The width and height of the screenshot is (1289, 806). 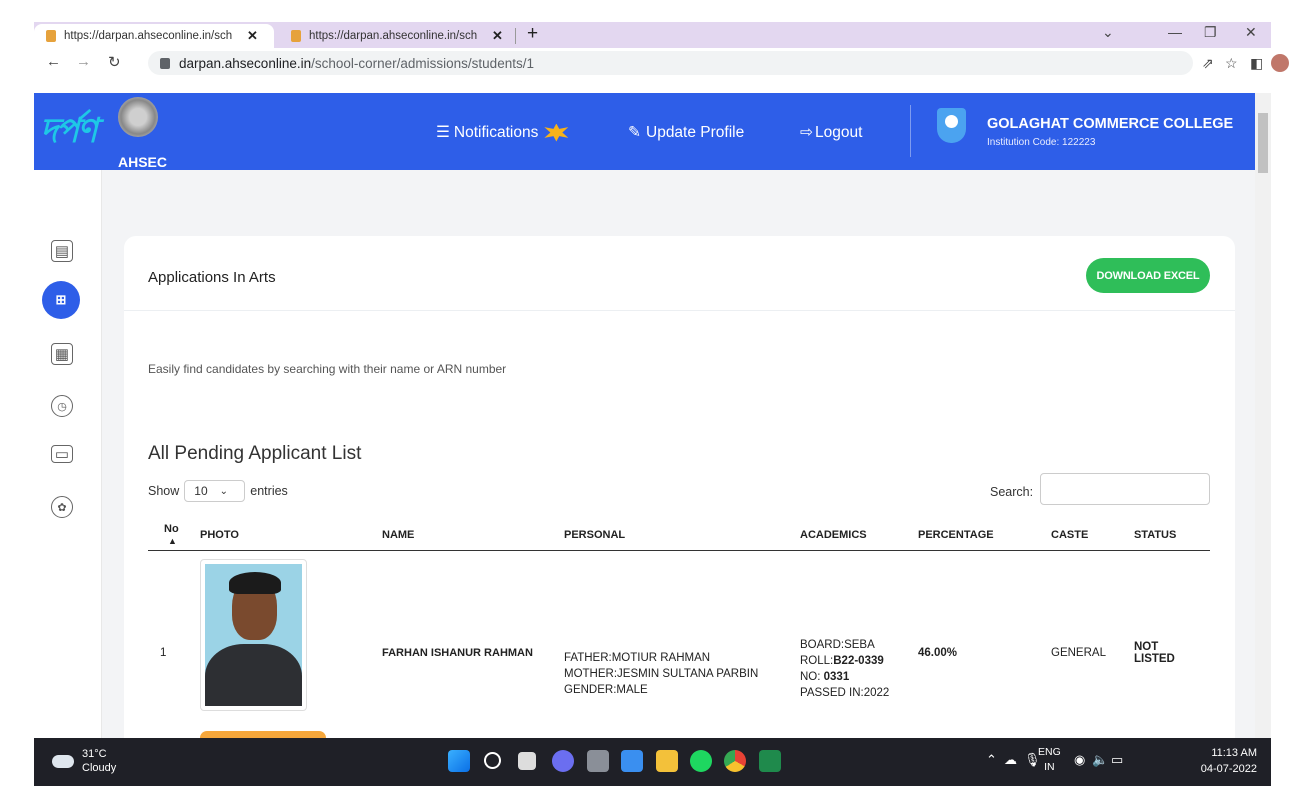 I want to click on start-icon, so click(x=459, y=761).